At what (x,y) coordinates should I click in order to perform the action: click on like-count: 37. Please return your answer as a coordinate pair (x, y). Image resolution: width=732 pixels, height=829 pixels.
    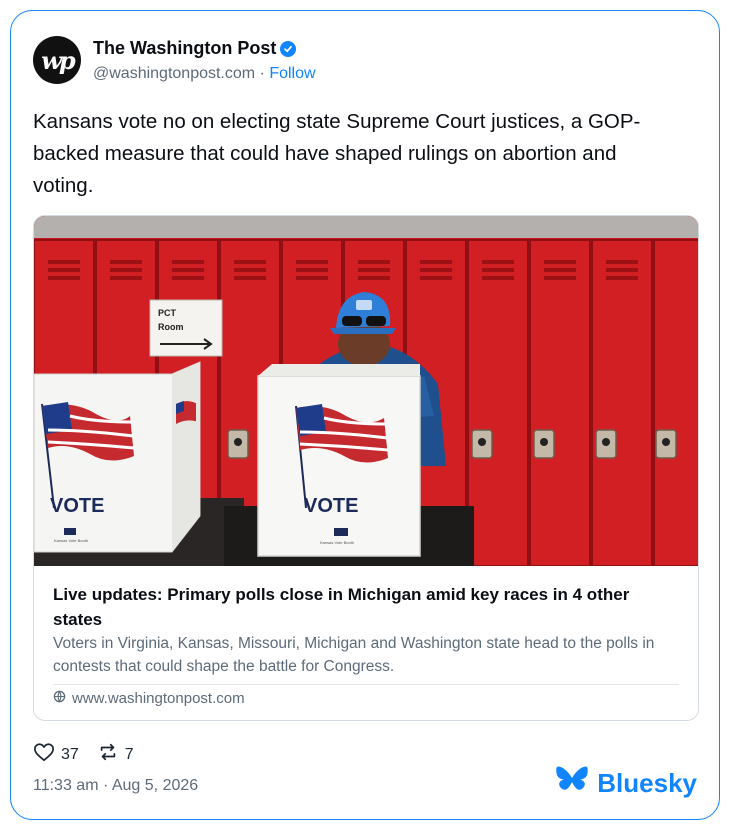
    Looking at the image, I should click on (70, 754).